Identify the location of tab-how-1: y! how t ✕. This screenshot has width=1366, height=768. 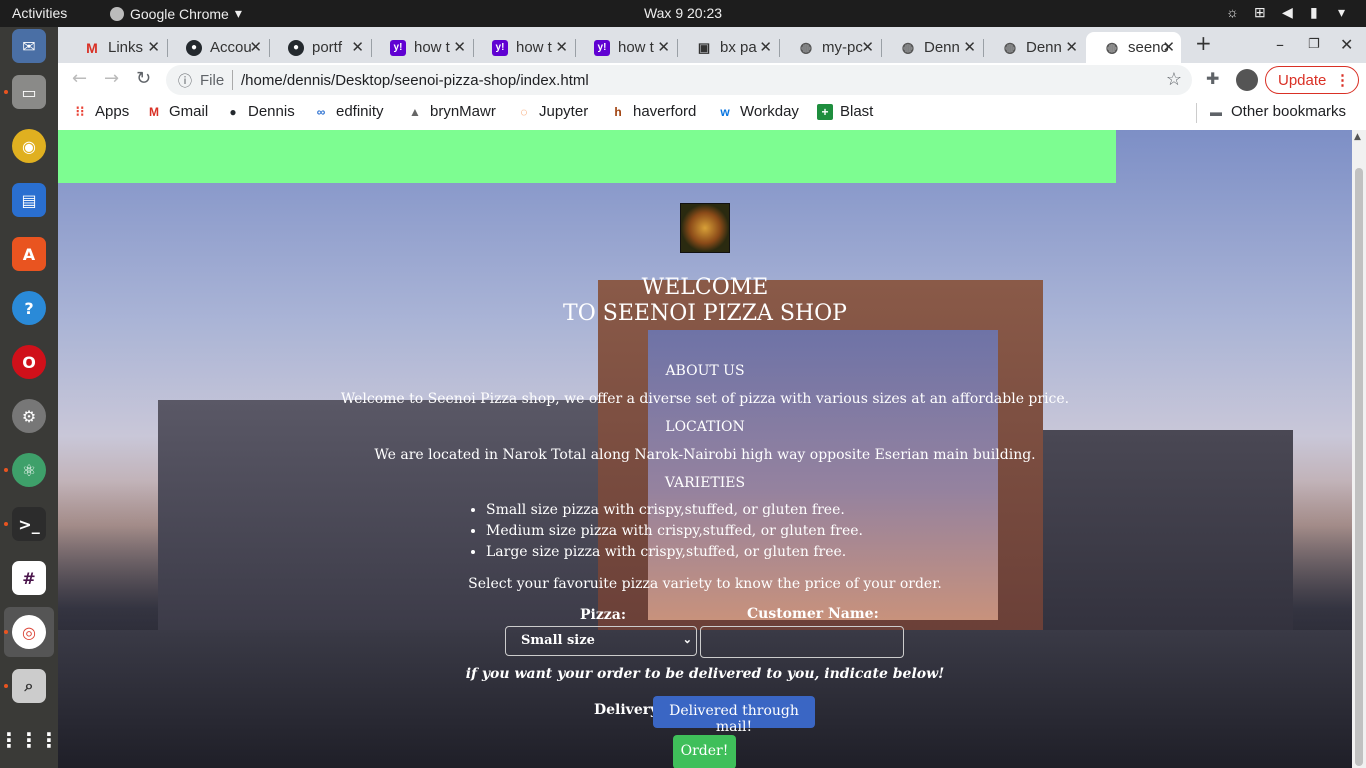
(422, 47).